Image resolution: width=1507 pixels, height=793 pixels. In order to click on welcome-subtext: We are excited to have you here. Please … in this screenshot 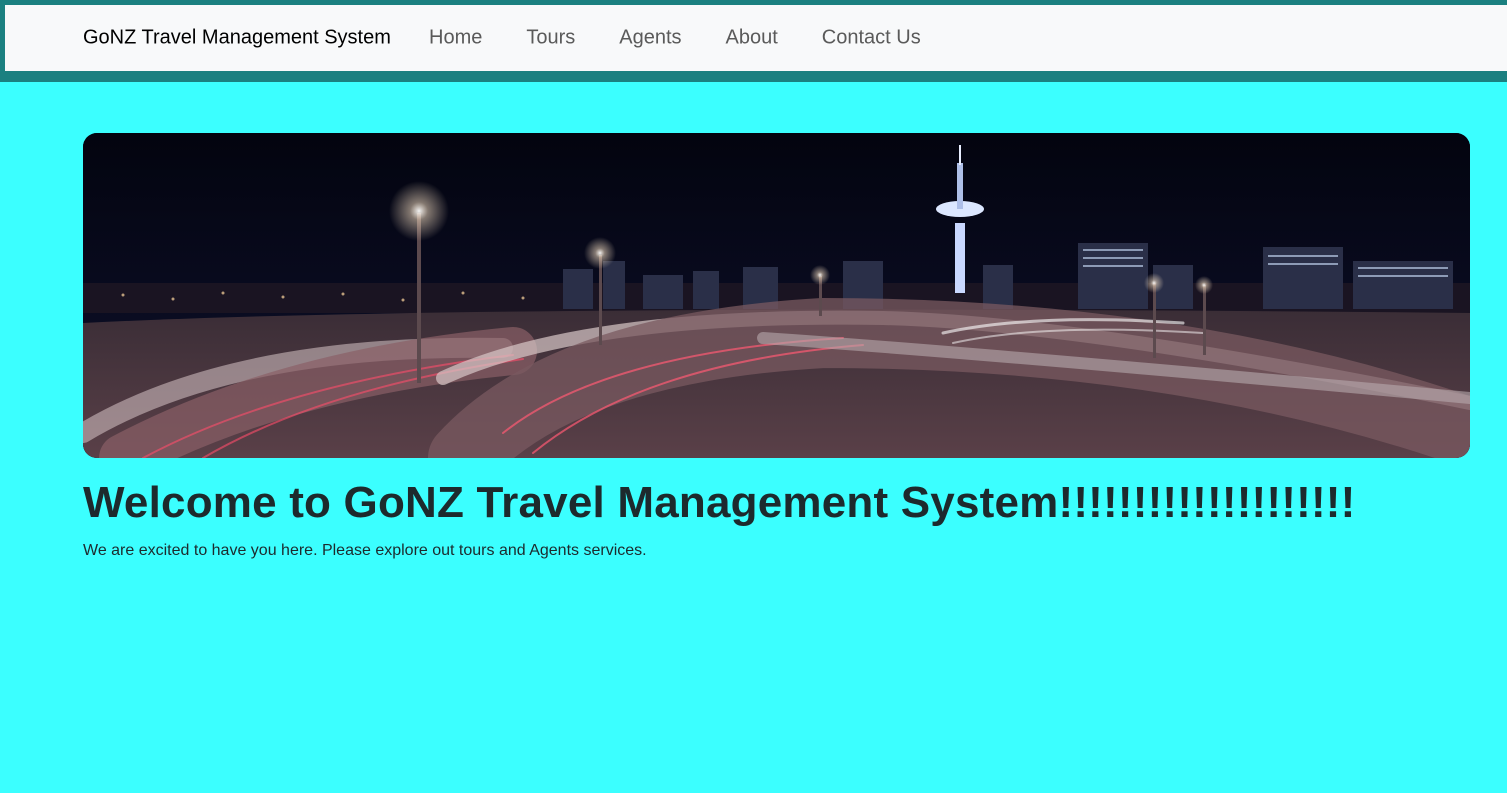, I will do `click(365, 550)`.